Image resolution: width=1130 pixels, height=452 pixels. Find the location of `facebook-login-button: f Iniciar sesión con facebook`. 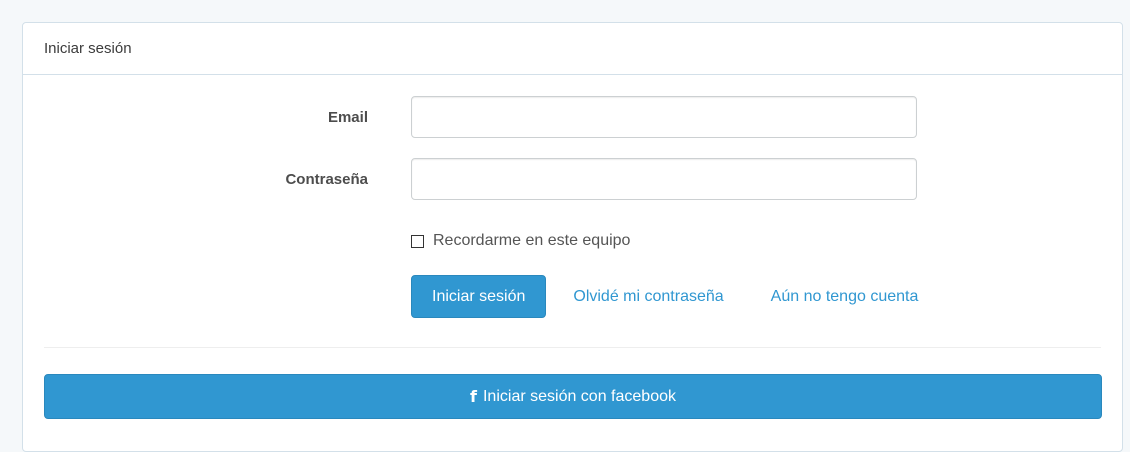

facebook-login-button: f Iniciar sesión con facebook is located at coordinates (573, 396).